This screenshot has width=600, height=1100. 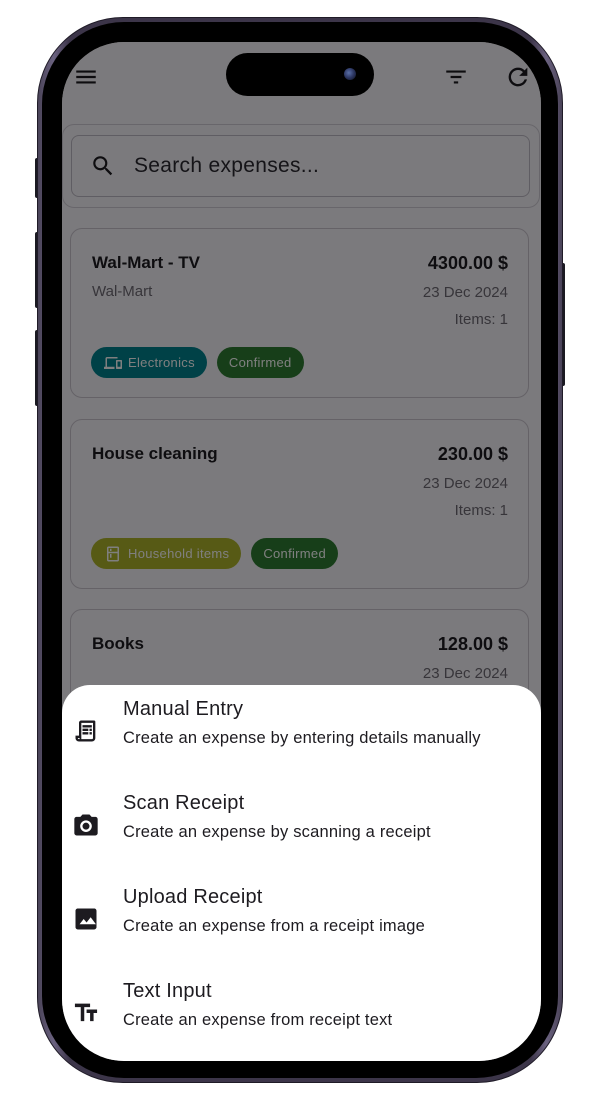 What do you see at coordinates (183, 709) in the screenshot?
I see `option-title: Manual Entry` at bounding box center [183, 709].